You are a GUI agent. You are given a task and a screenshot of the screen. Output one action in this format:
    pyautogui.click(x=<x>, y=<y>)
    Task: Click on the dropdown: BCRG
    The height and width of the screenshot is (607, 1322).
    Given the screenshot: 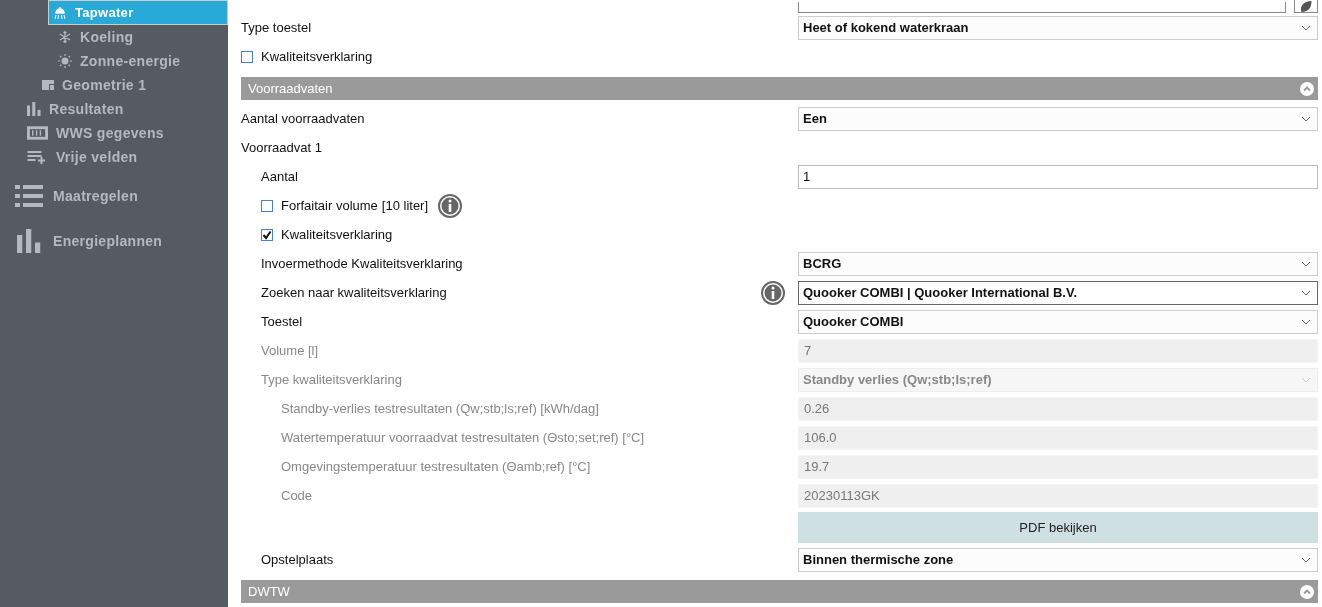 What is the action you would take?
    pyautogui.click(x=1058, y=263)
    